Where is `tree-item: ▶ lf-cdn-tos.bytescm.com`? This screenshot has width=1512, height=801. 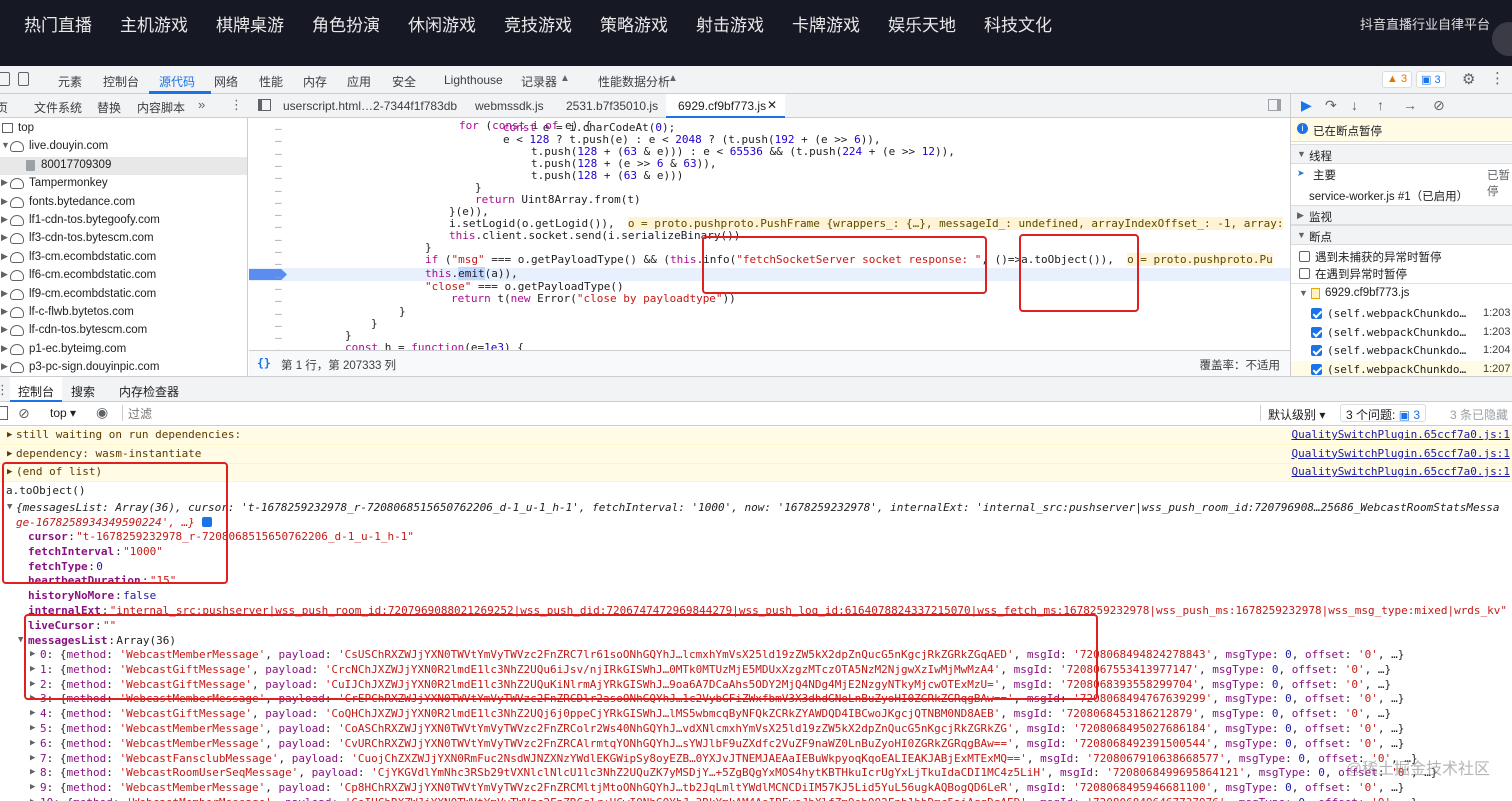 tree-item: ▶ lf-cdn-tos.bytescm.com is located at coordinates (123, 331).